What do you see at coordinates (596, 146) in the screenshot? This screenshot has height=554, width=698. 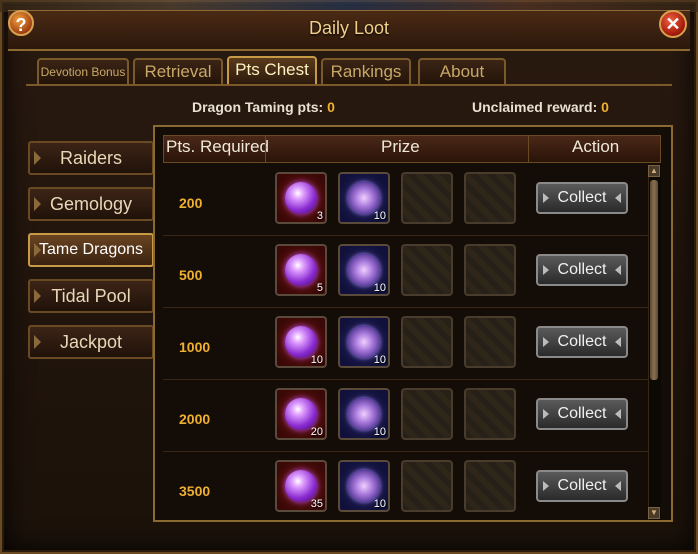 I see `header-action: Action` at bounding box center [596, 146].